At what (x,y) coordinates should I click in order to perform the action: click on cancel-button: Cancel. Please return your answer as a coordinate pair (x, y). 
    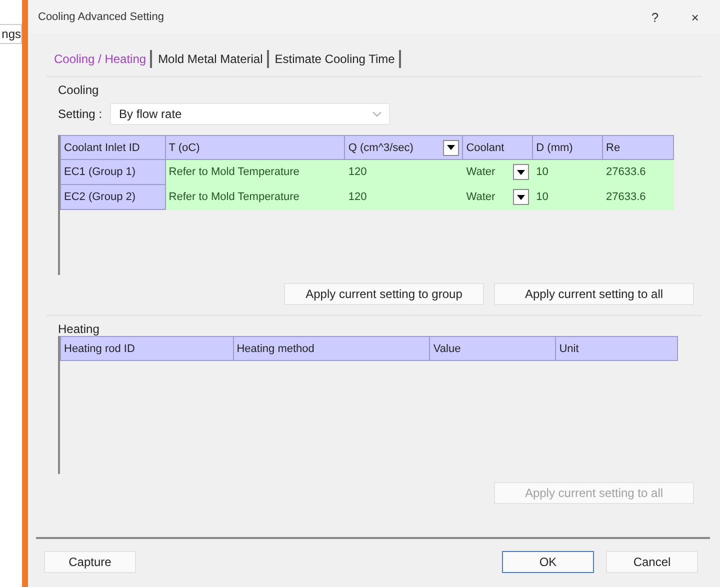
    Looking at the image, I should click on (652, 562).